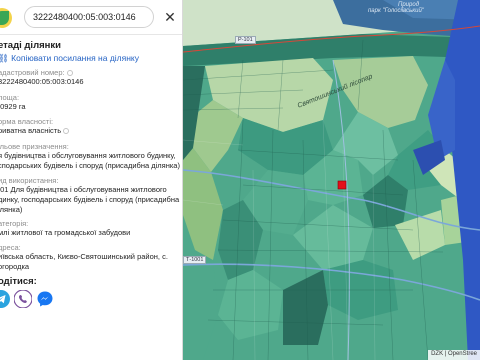 This screenshot has height=360, width=480. What do you see at coordinates (6, 18) in the screenshot?
I see `site-logo-icon` at bounding box center [6, 18].